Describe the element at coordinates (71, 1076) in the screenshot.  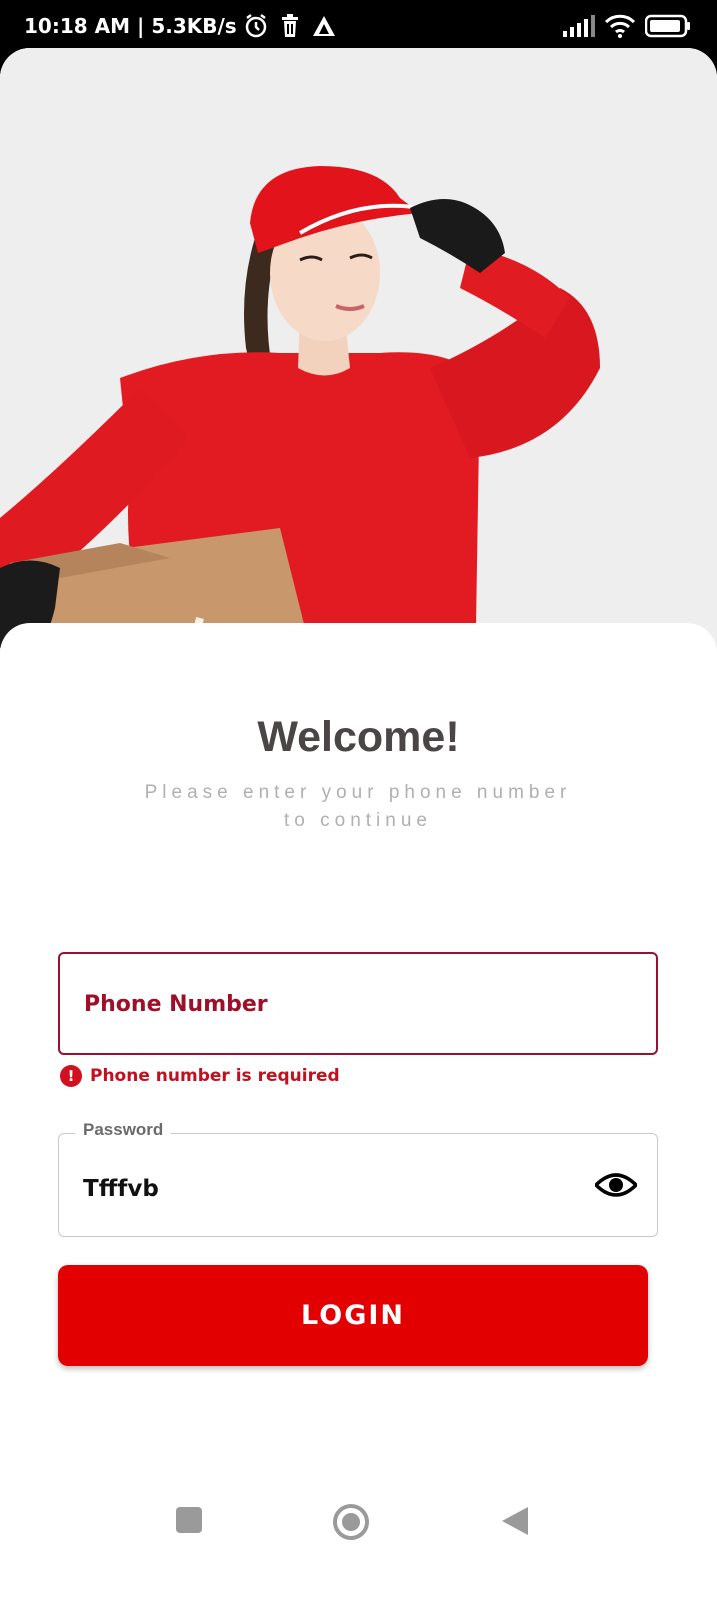
I see `error-icon: !` at that location.